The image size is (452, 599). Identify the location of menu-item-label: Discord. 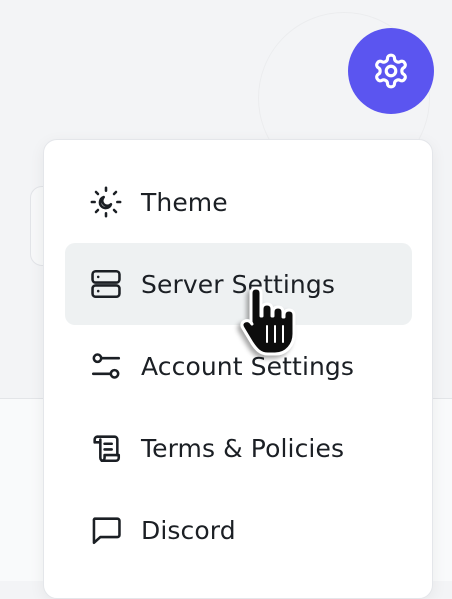
(188, 530).